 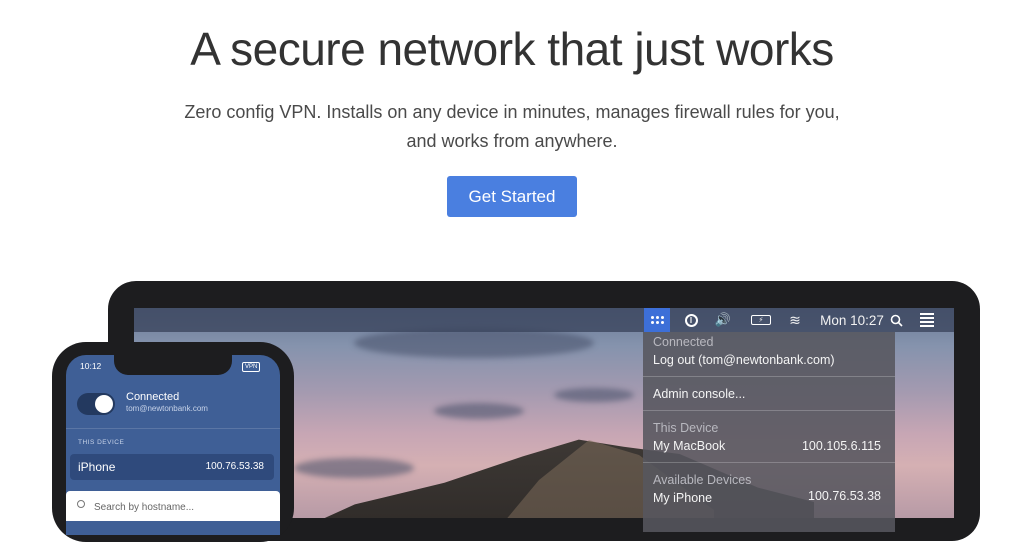 I want to click on phone-divider, so click(x=173, y=428).